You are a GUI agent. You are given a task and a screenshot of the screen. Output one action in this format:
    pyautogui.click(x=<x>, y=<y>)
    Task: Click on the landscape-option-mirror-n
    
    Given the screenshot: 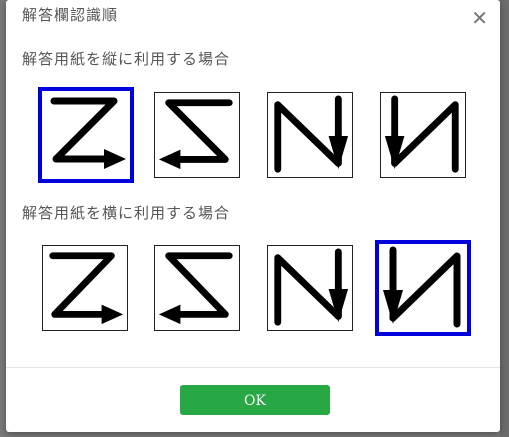 What is the action you would take?
    pyautogui.click(x=310, y=288)
    